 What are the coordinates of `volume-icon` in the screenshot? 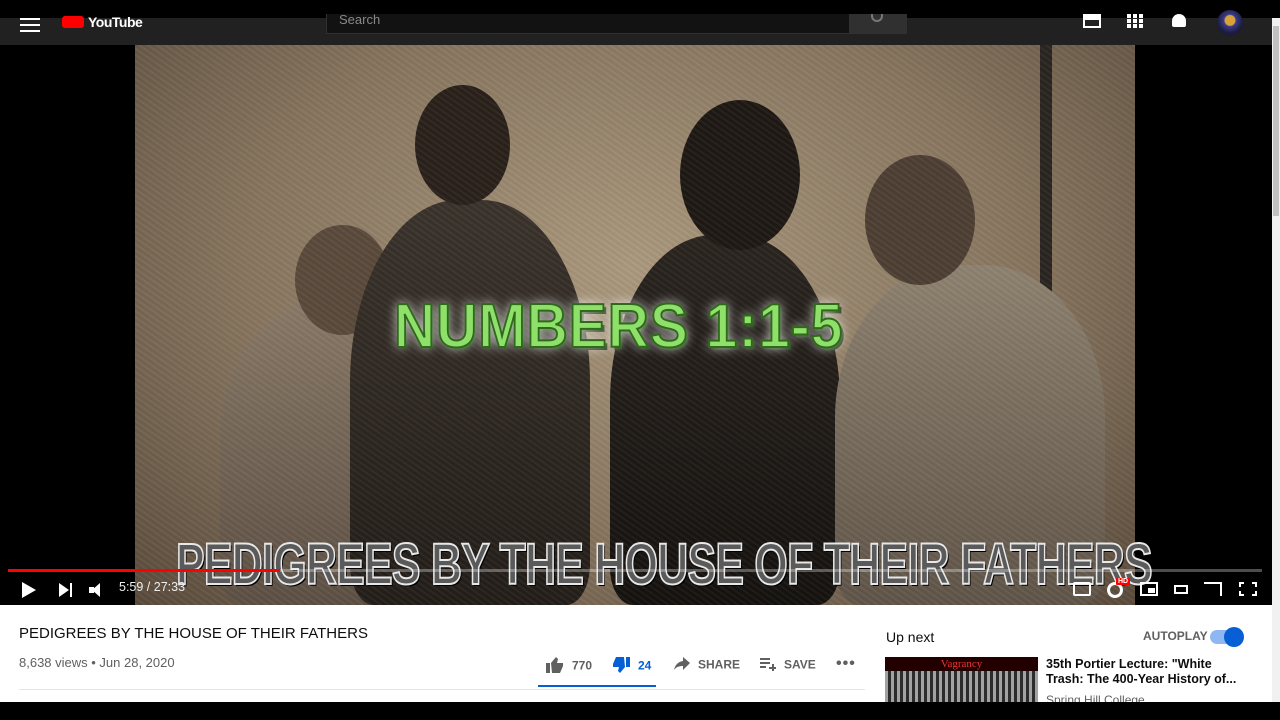 It's located at (97, 590).